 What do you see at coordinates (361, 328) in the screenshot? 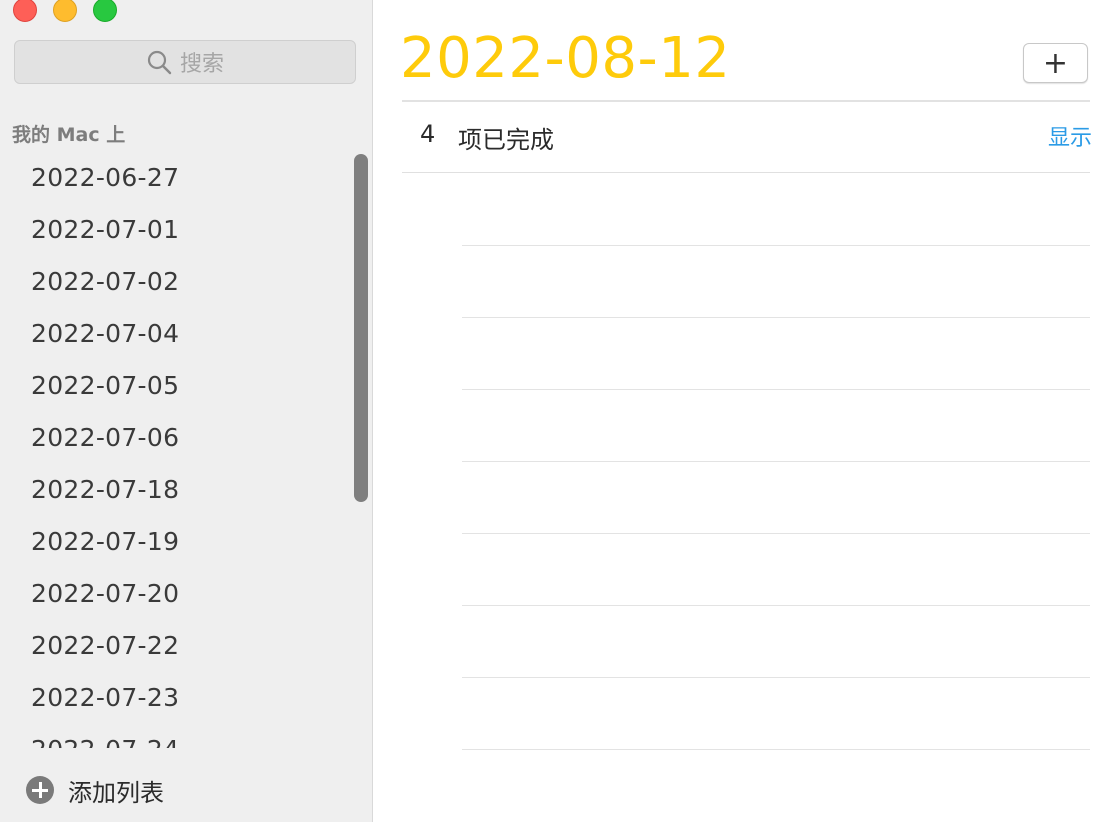
I see `sidebar-scrollbar` at bounding box center [361, 328].